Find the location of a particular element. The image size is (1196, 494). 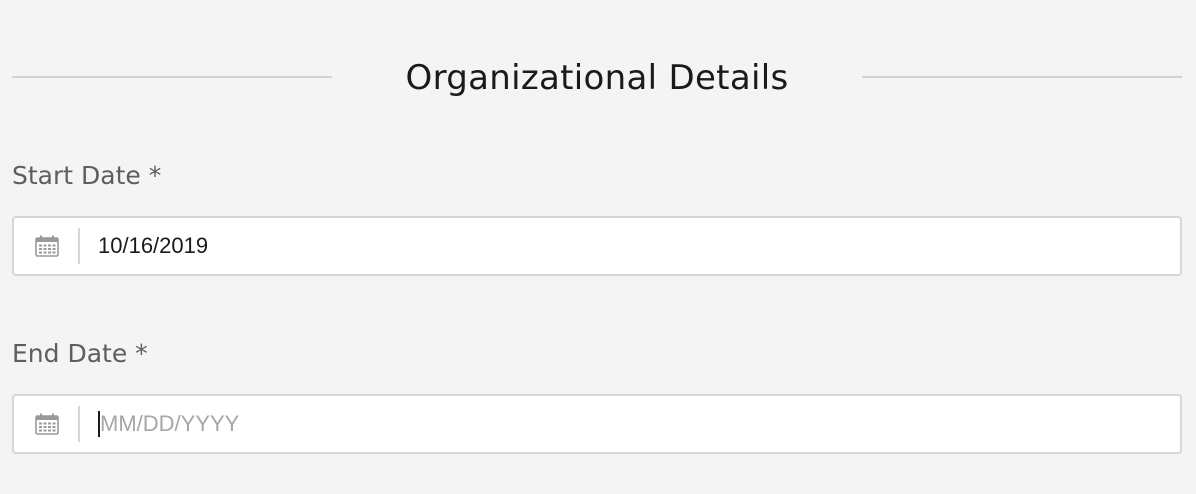

start-date-label: Start Date * is located at coordinates (87, 175).